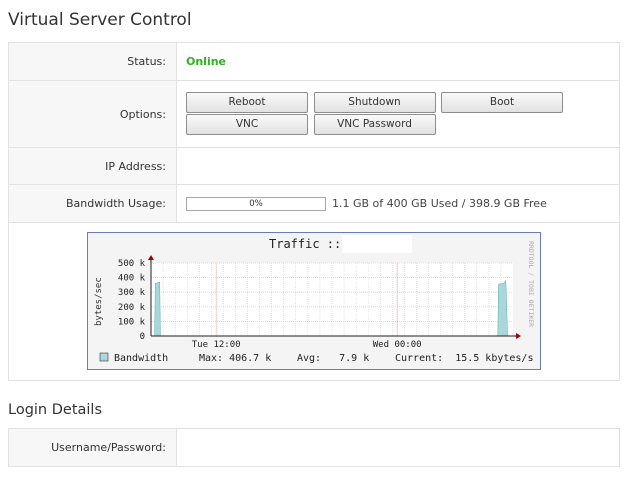  What do you see at coordinates (99, 301) in the screenshot?
I see `graph-y-axis-label: bytes/sec` at bounding box center [99, 301].